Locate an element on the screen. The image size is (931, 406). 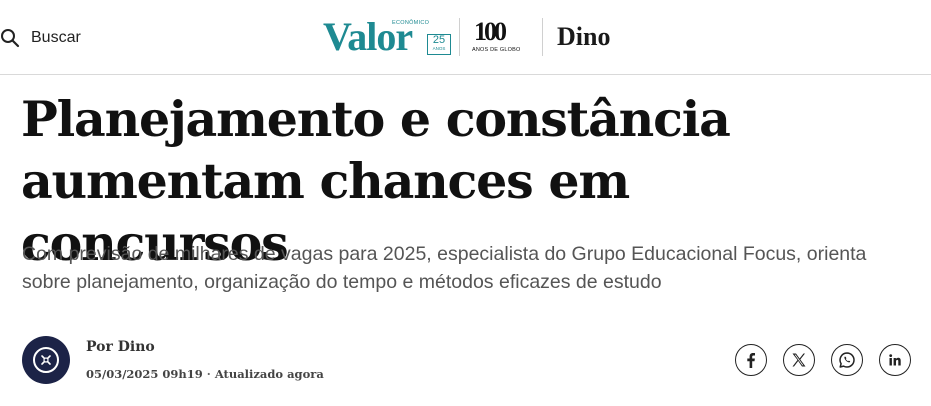
dino-avatar-icon is located at coordinates (46, 360).